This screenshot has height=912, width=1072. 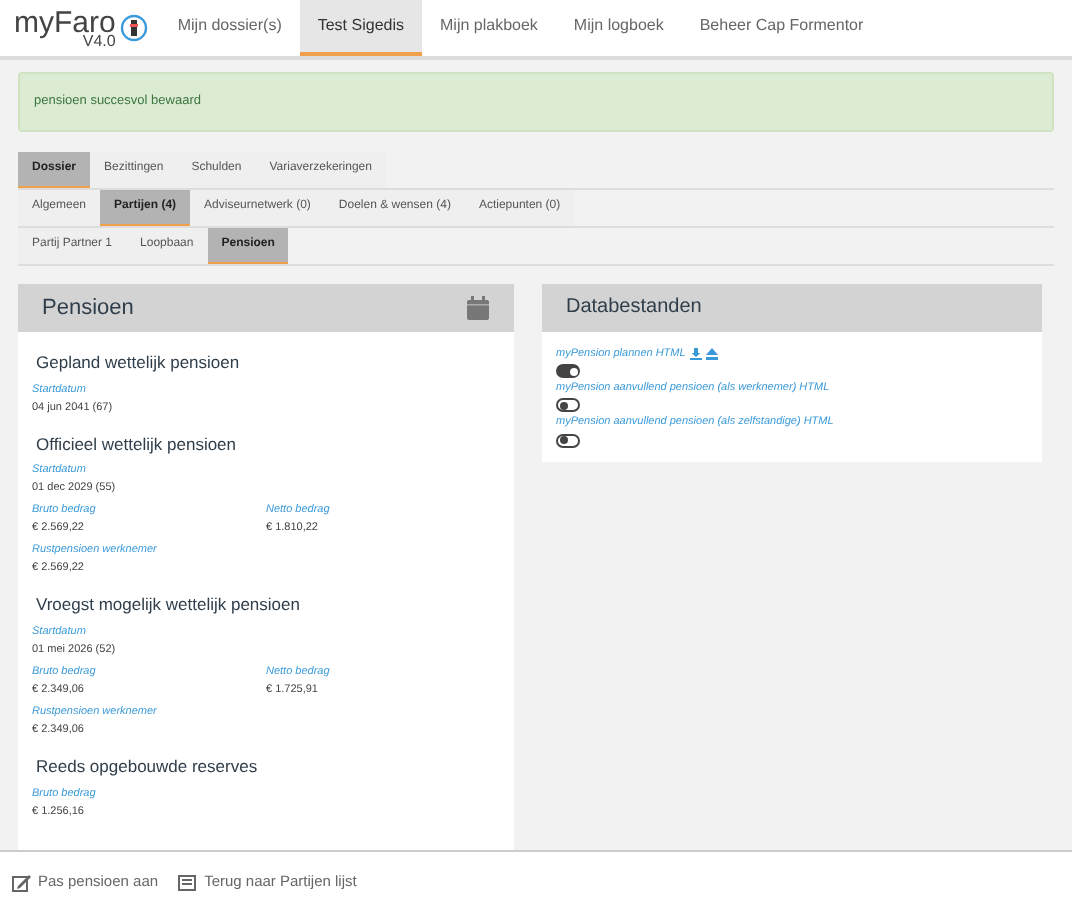 I want to click on download-icon, so click(x=695, y=353).